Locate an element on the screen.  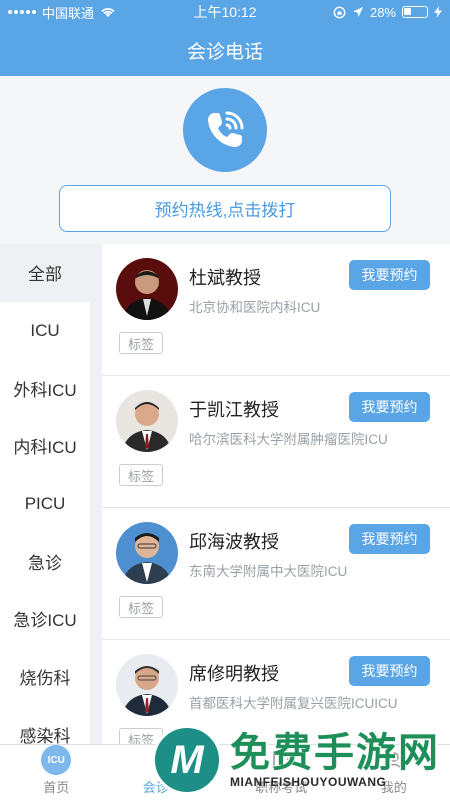
doctor-hospital: 首都医科大学附属复兴医院ICUICU is located at coordinates (293, 703).